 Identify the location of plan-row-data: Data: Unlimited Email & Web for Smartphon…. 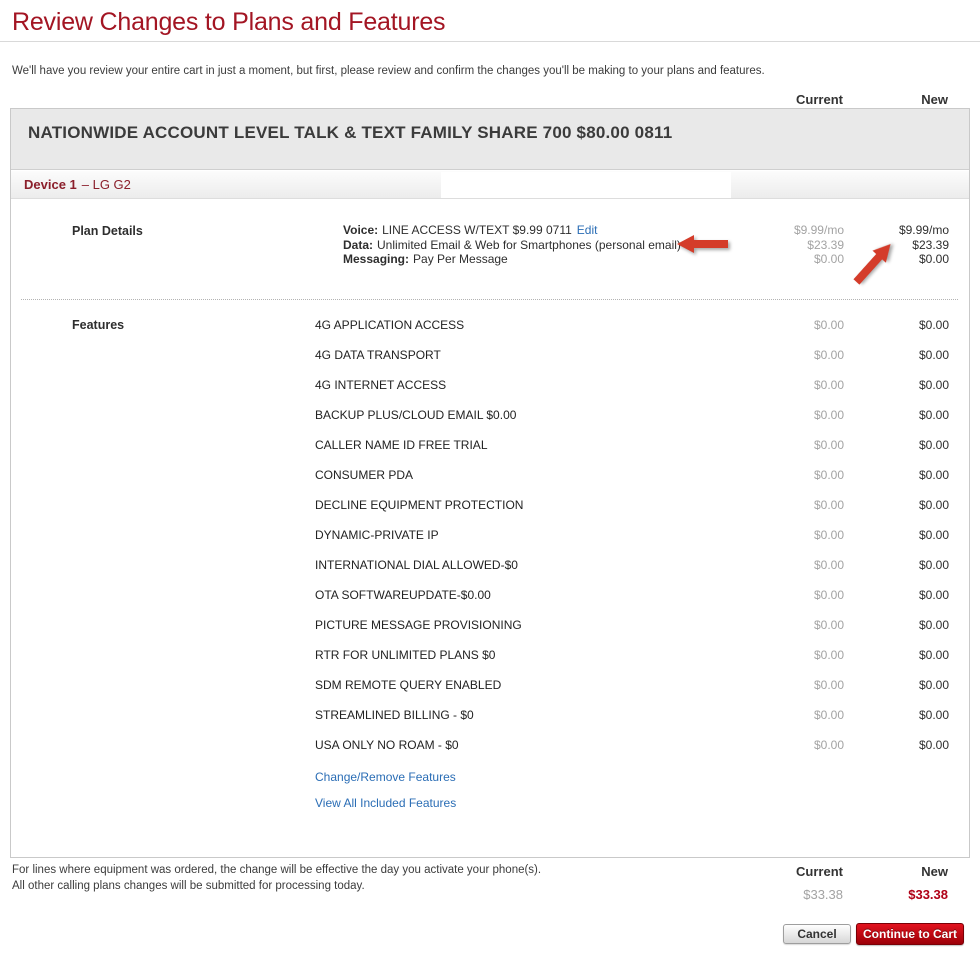
(512, 245).